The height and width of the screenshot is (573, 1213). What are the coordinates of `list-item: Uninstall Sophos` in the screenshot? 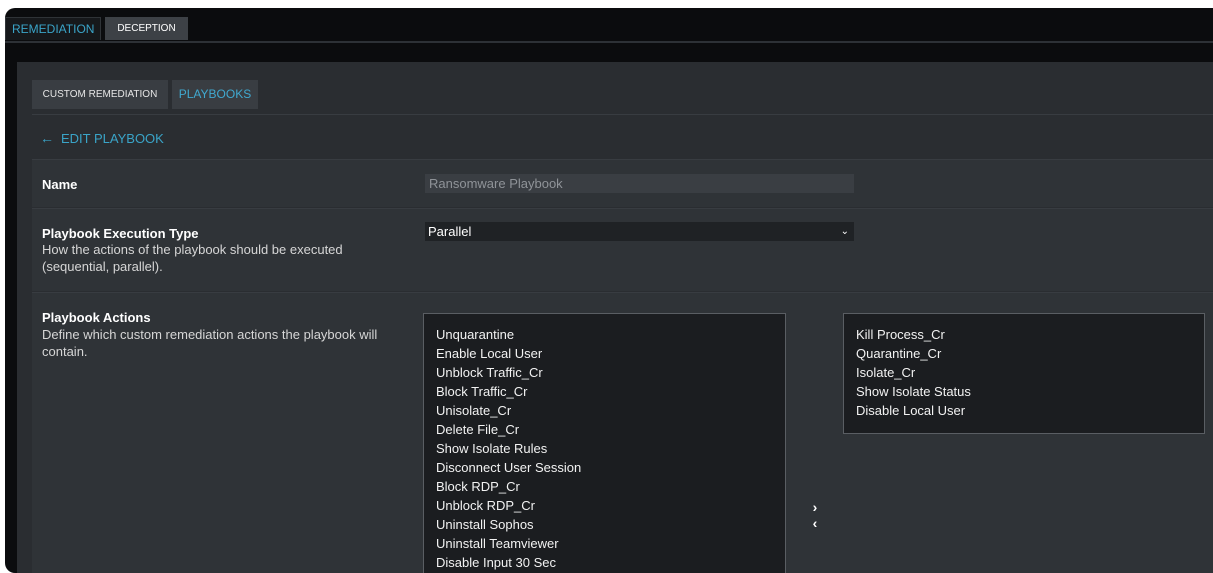 It's located at (508, 524).